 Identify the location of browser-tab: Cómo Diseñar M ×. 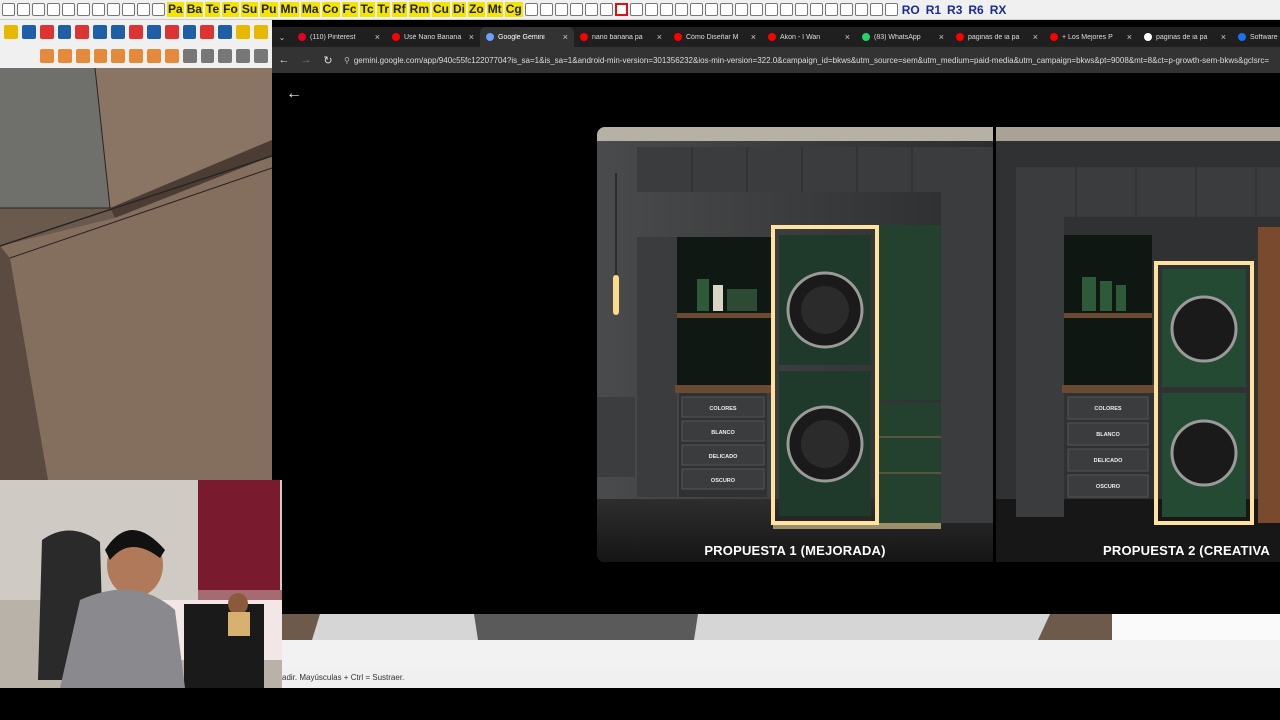
(715, 37).